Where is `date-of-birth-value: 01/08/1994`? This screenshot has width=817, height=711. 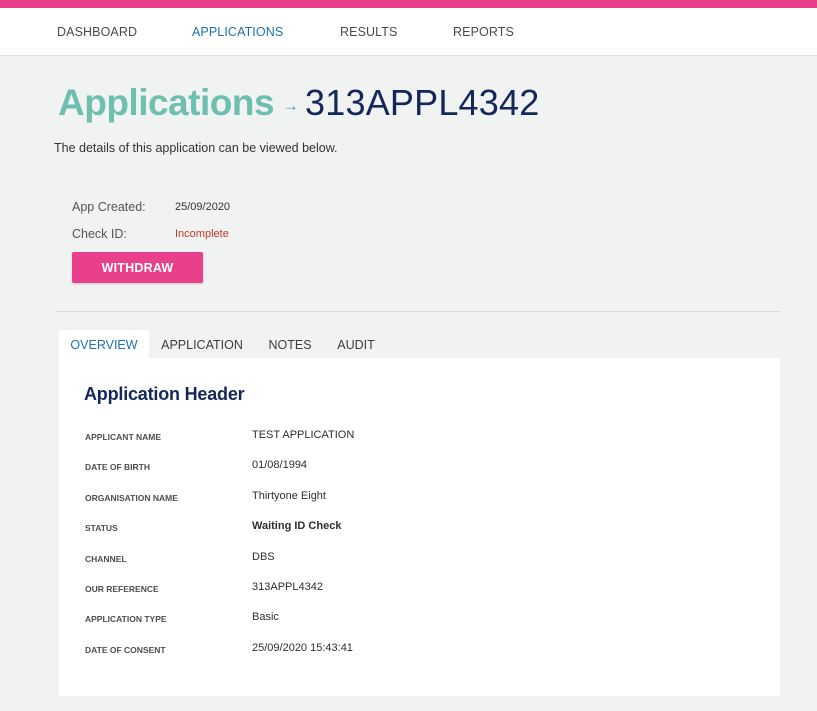 date-of-birth-value: 01/08/1994 is located at coordinates (280, 465).